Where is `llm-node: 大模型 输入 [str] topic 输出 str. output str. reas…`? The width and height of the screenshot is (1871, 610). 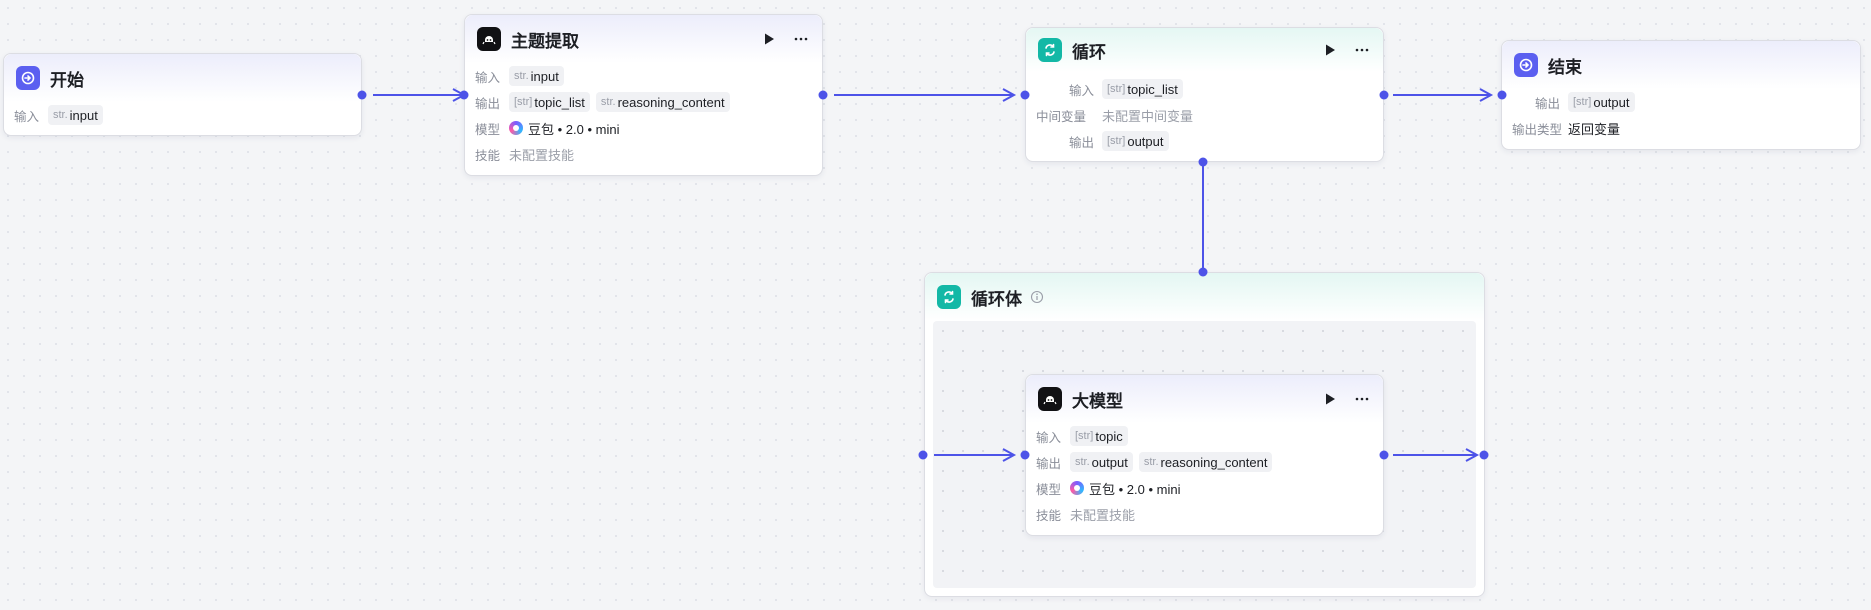 llm-node: 大模型 输入 [str] topic 输出 str. output str. reas… is located at coordinates (1204, 455).